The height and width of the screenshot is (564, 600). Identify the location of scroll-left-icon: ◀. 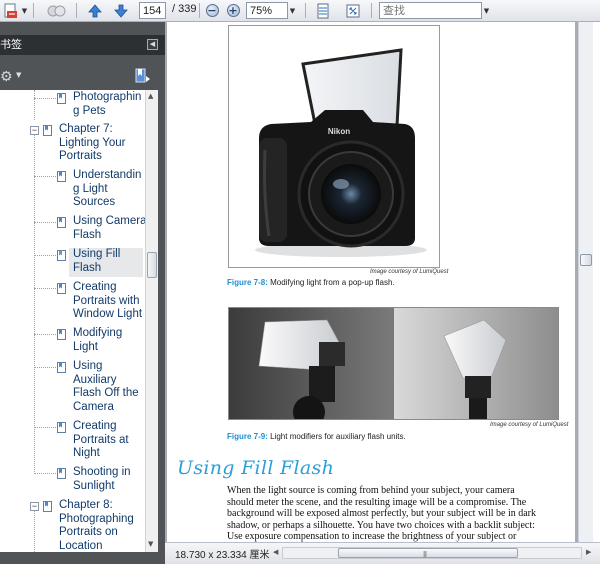
(275, 552).